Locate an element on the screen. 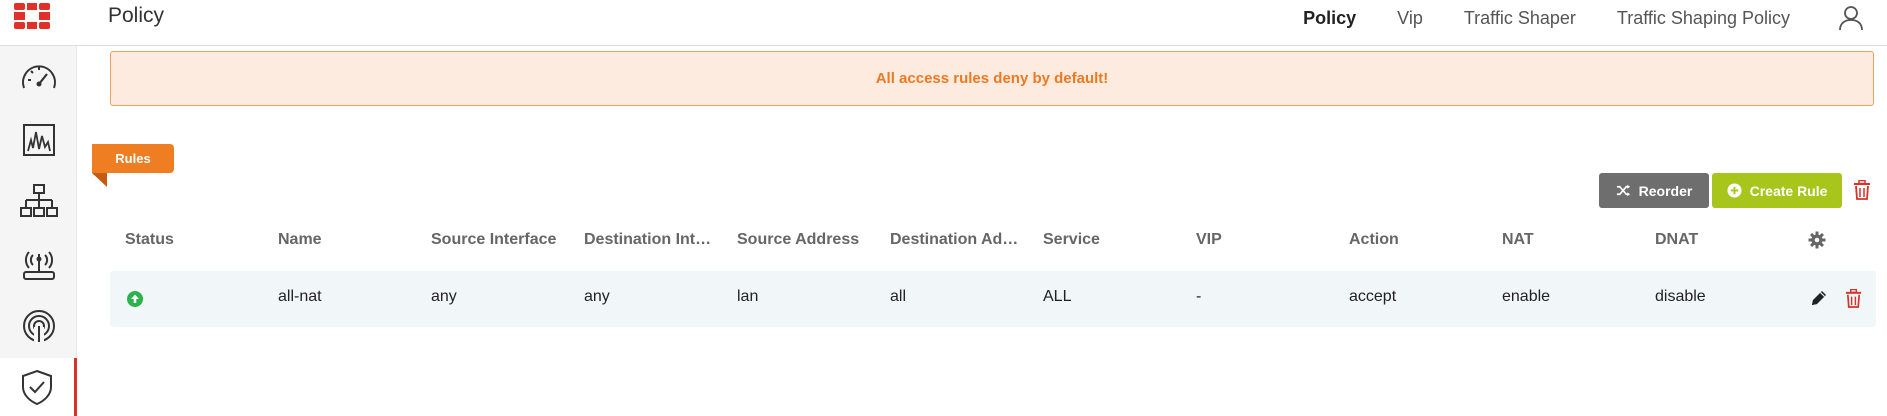  create-rule-button: Create Rule is located at coordinates (1777, 190).